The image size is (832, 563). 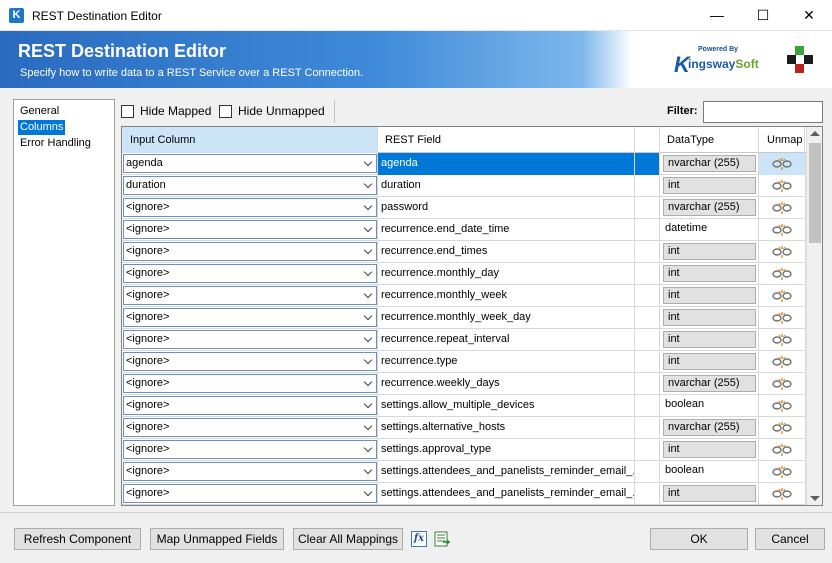 What do you see at coordinates (506, 208) in the screenshot?
I see `rest-field-cell: password` at bounding box center [506, 208].